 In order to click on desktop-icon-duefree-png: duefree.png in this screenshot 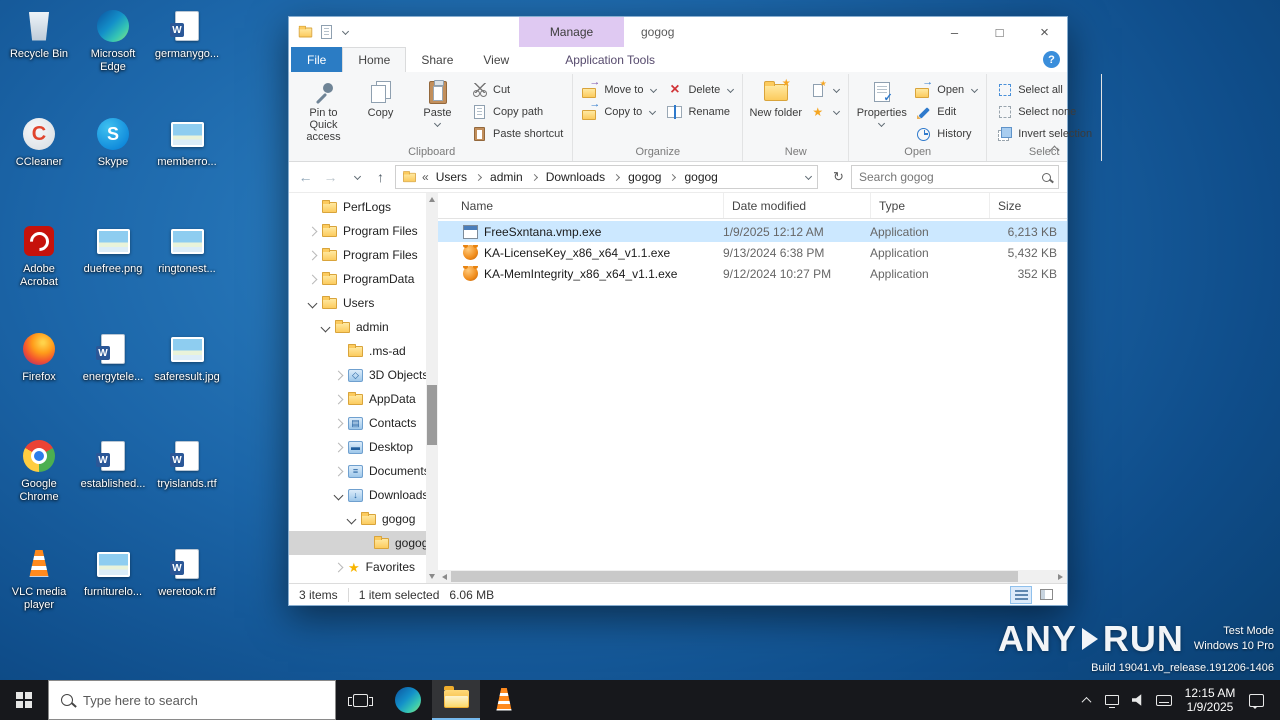, I will do `click(113, 249)`.